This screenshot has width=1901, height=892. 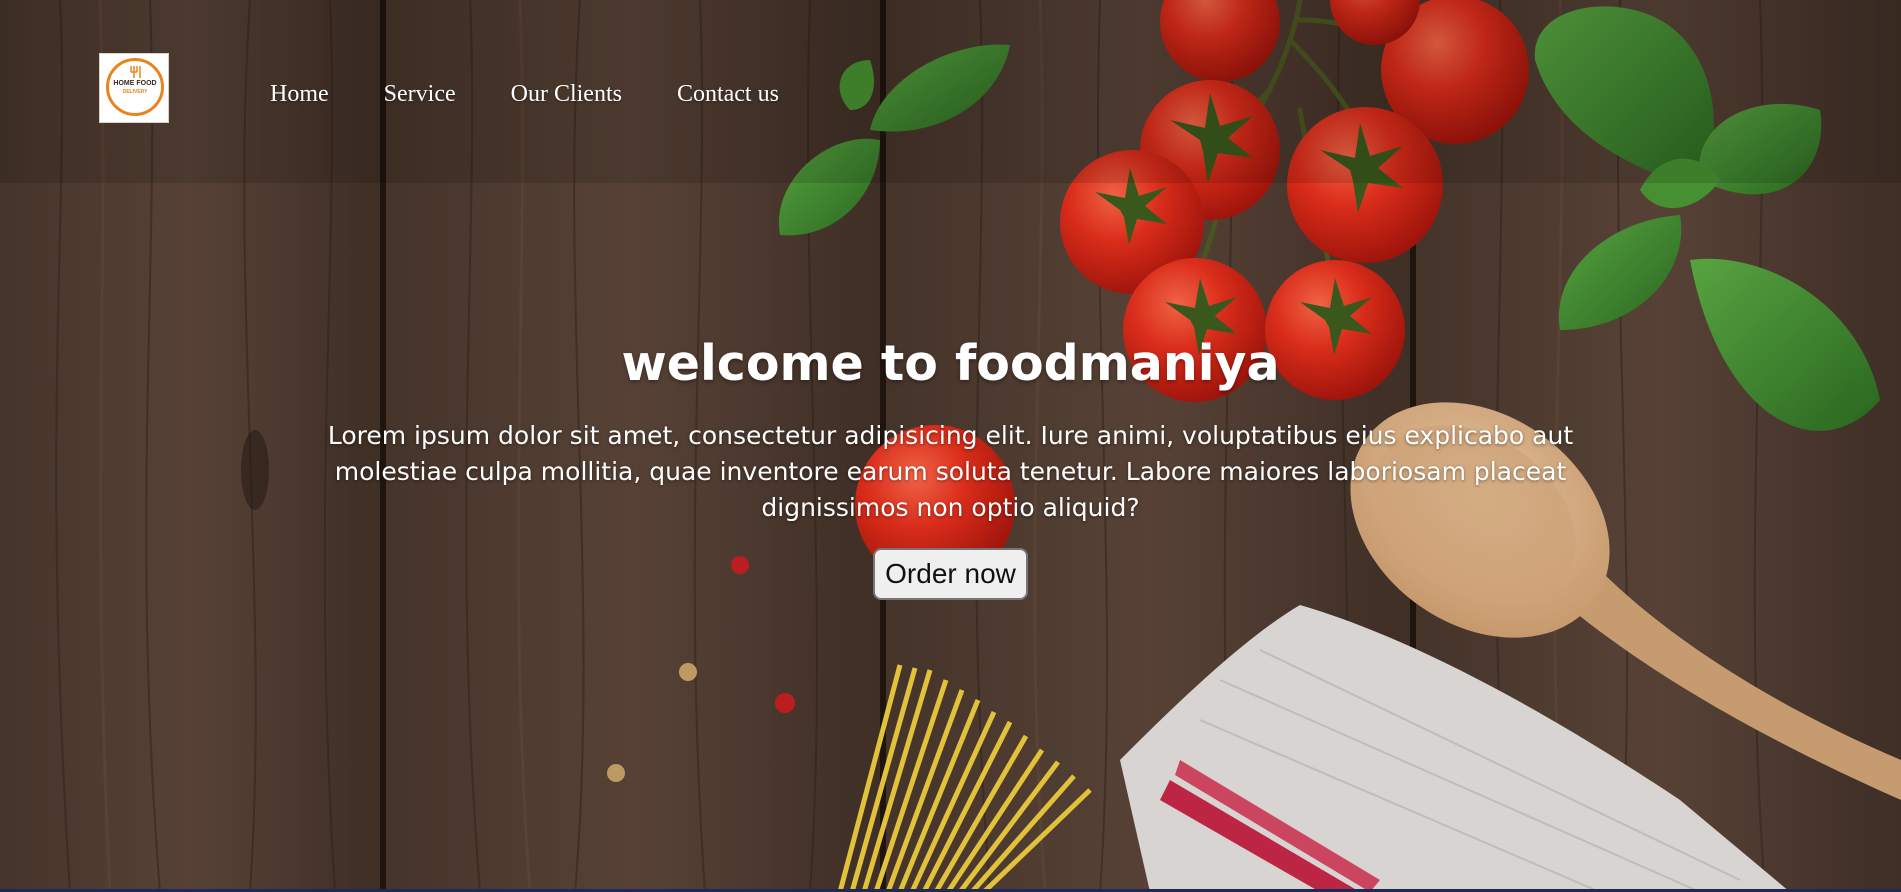 I want to click on logo: HOME FOOD DELIVERY, so click(x=134, y=88).